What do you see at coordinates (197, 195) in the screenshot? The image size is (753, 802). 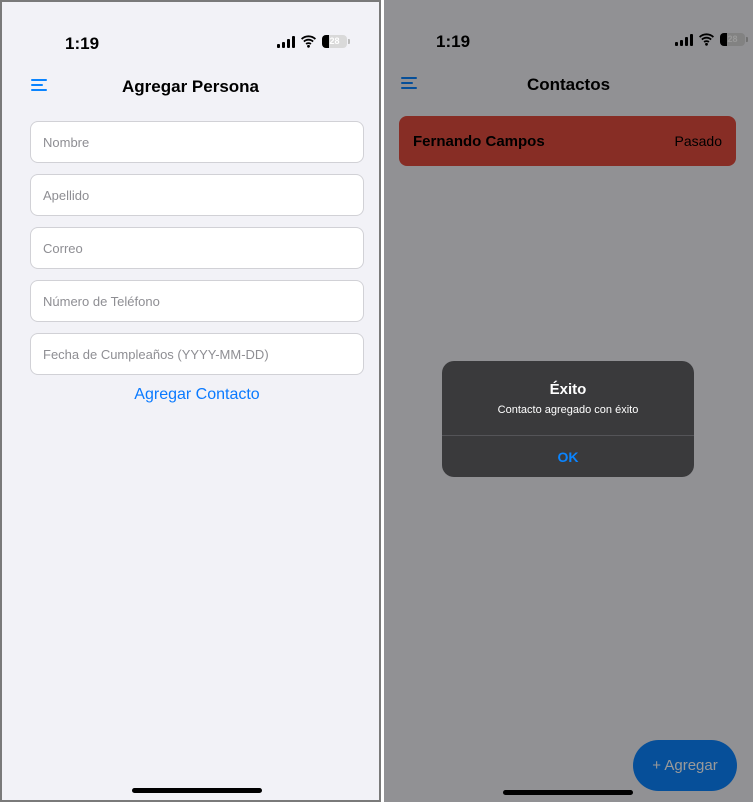 I see `apellido-input` at bounding box center [197, 195].